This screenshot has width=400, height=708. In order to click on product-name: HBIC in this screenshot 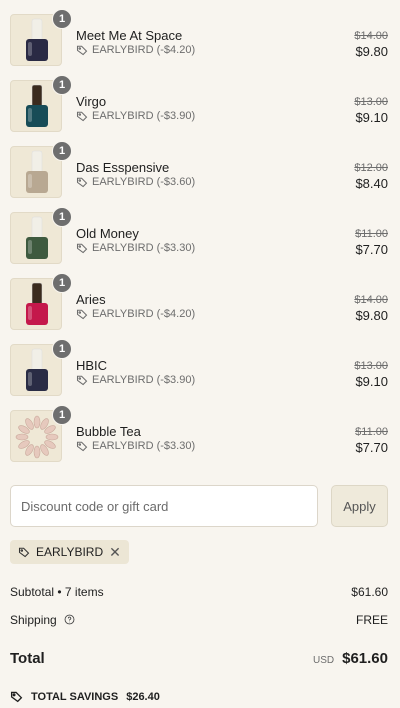, I will do `click(92, 365)`.